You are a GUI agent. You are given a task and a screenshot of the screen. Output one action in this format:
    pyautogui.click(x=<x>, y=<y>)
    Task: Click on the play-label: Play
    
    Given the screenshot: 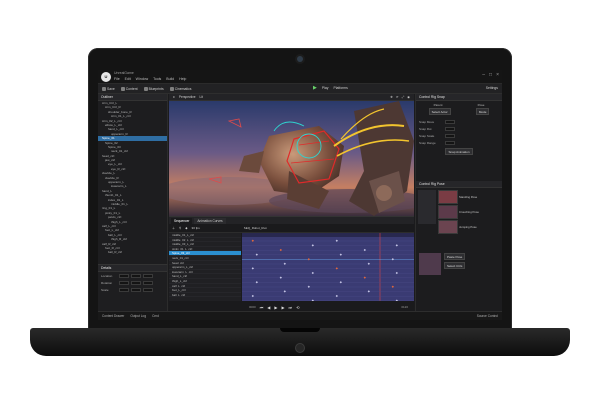 What is the action you would take?
    pyautogui.click(x=325, y=88)
    